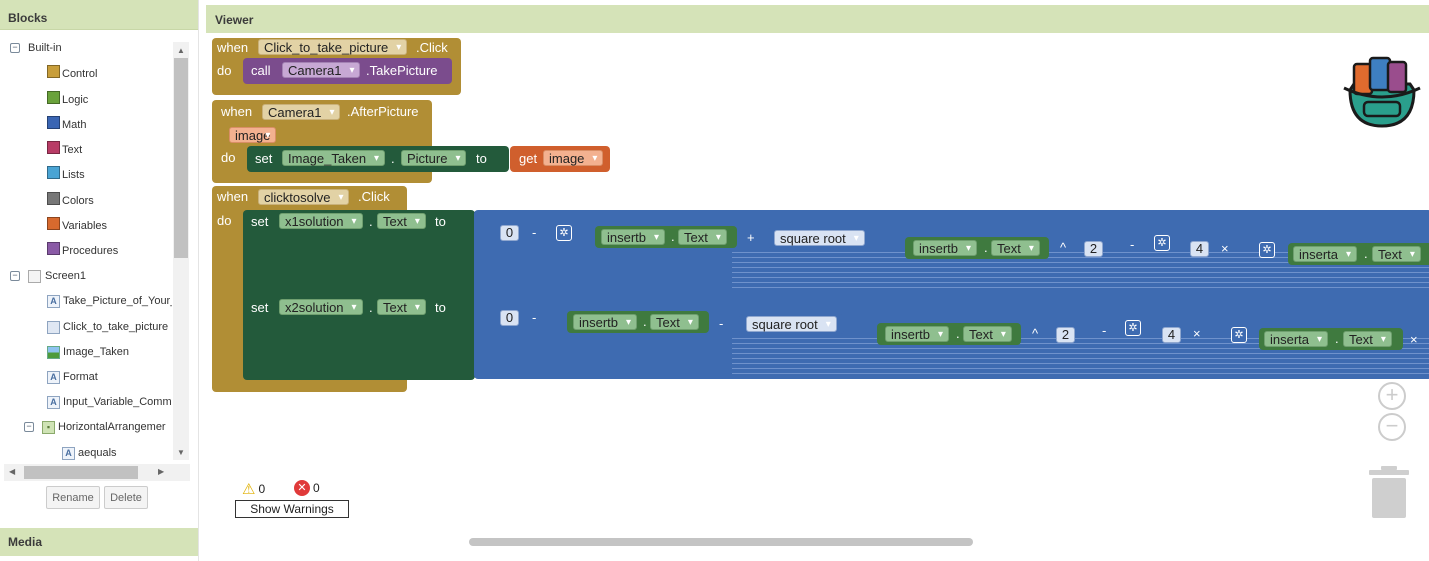  I want to click on variables-swatch-icon, so click(53, 223).